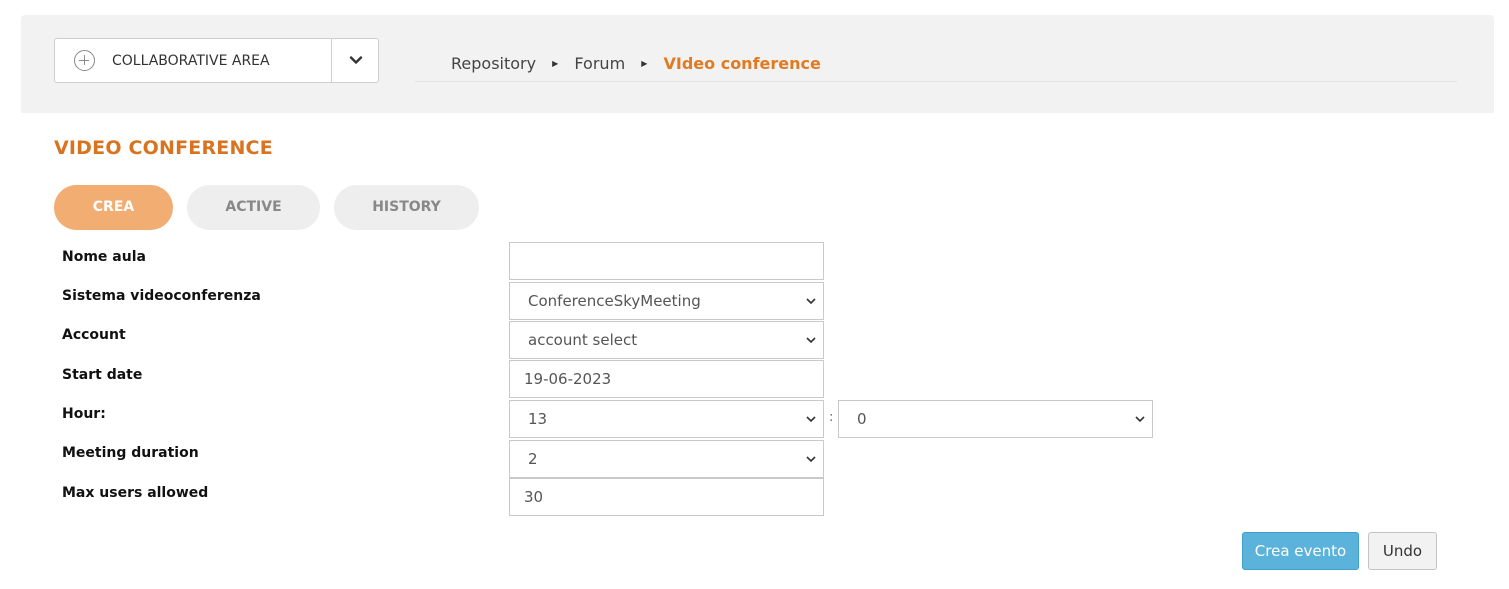 The width and height of the screenshot is (1509, 589). Describe the element at coordinates (538, 419) in the screenshot. I see `hour-value: 13` at that location.